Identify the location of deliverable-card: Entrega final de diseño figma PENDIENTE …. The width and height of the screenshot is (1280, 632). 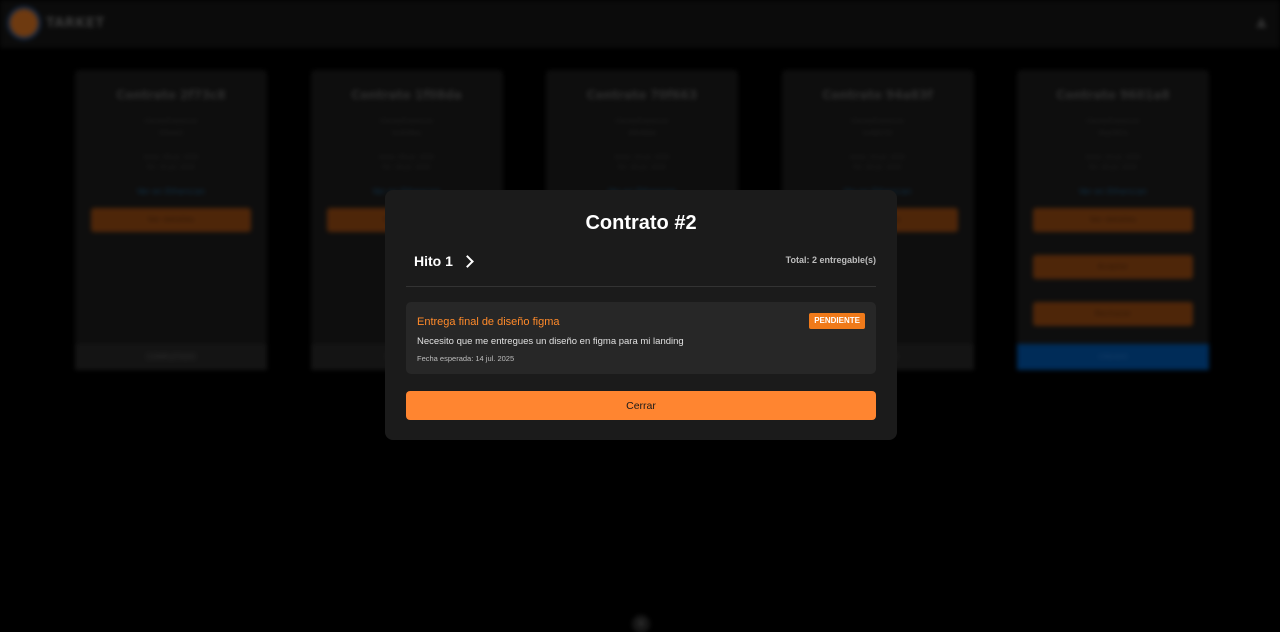
(641, 338).